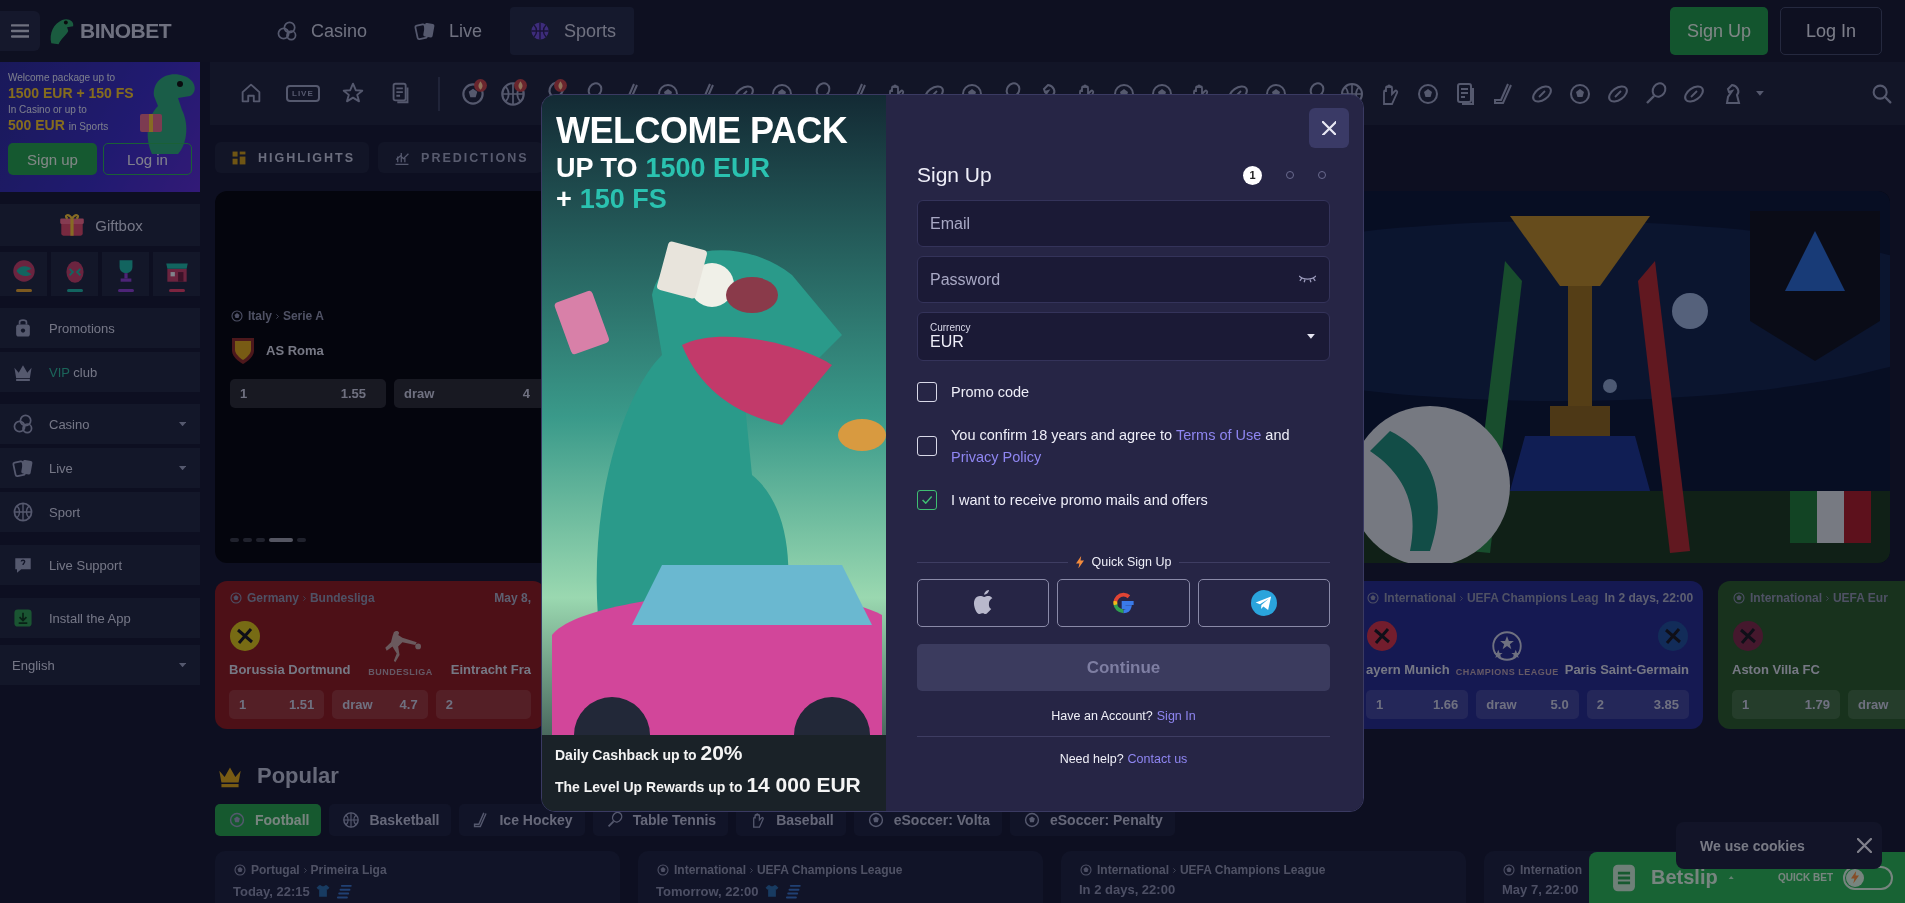 The width and height of the screenshot is (1905, 903). Describe the element at coordinates (308, 393) in the screenshot. I see `odds-button: 1 1.55` at that location.